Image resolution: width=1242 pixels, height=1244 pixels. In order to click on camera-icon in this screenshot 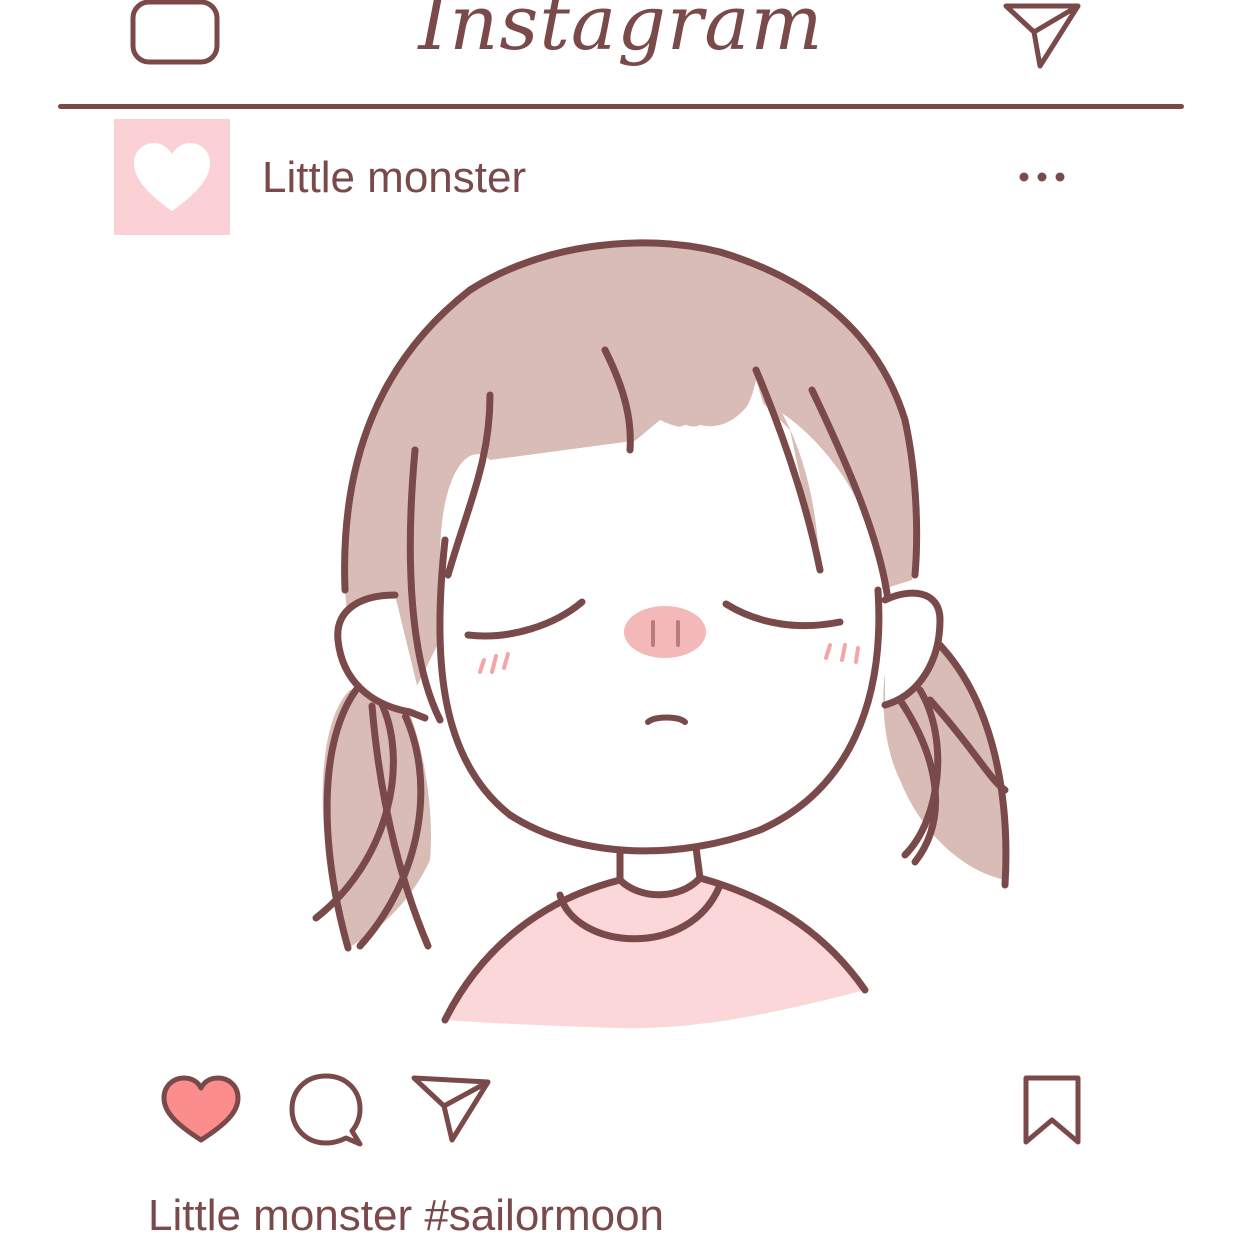, I will do `click(175, 32)`.